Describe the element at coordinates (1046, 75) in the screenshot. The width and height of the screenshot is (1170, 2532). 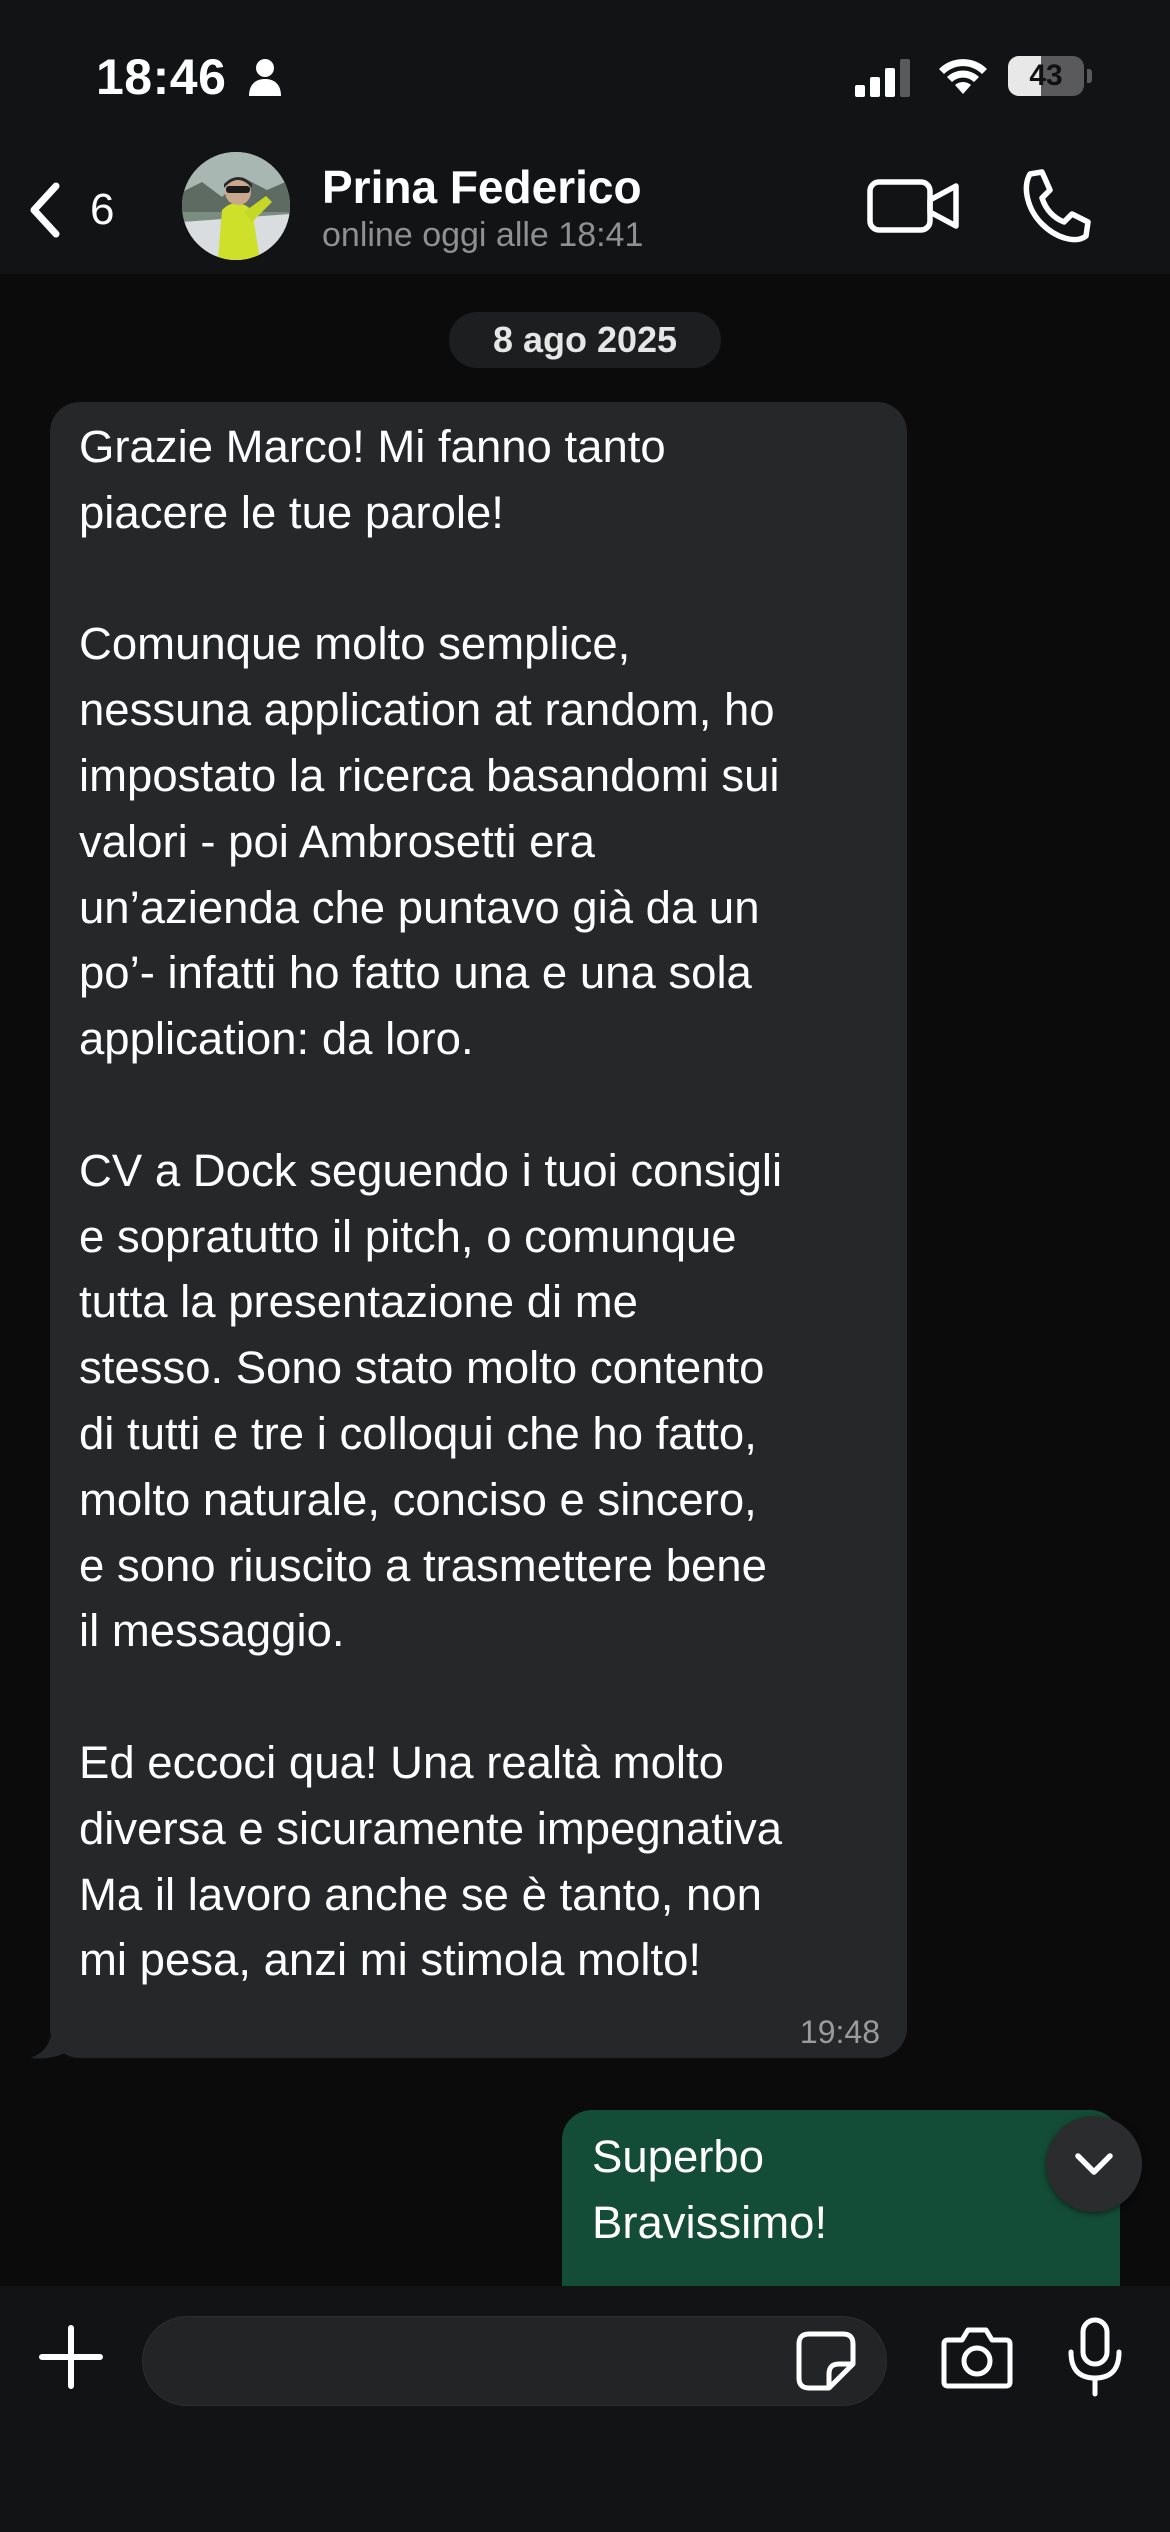
I see `battery-level: 43` at that location.